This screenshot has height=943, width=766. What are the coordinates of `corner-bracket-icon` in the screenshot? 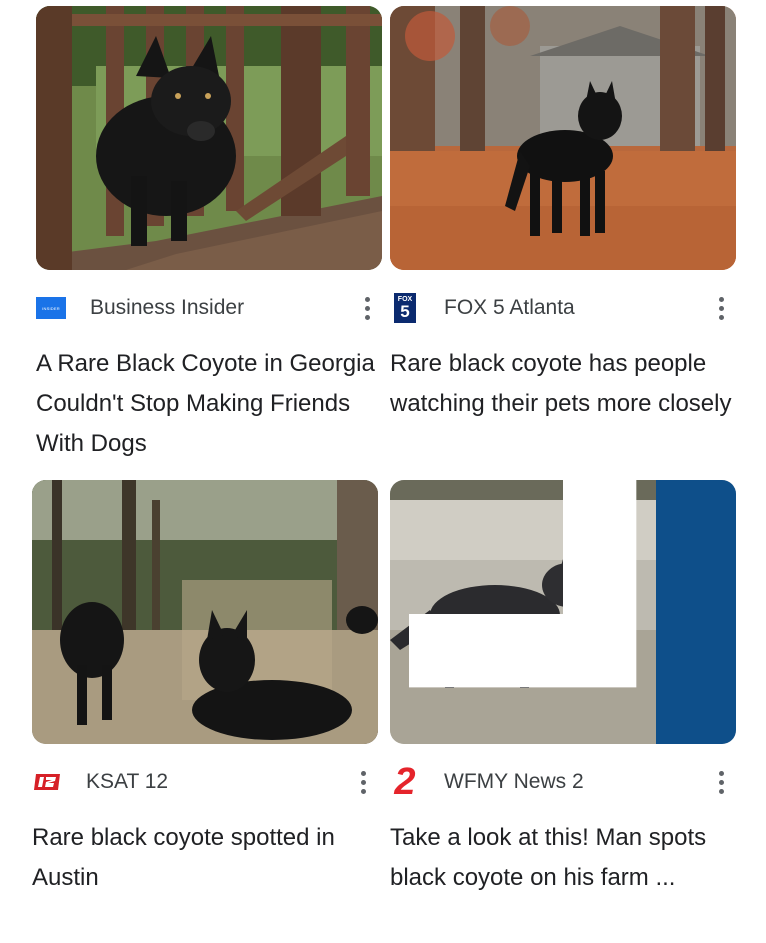 It's located at (523, 584).